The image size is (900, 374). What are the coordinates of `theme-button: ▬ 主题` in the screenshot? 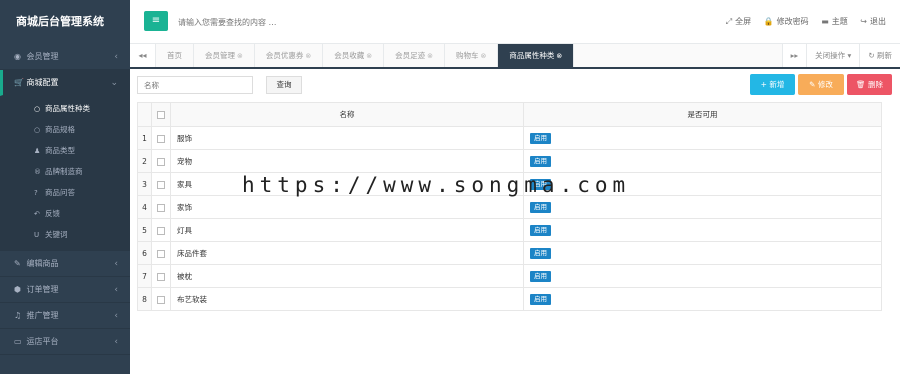 It's located at (834, 22).